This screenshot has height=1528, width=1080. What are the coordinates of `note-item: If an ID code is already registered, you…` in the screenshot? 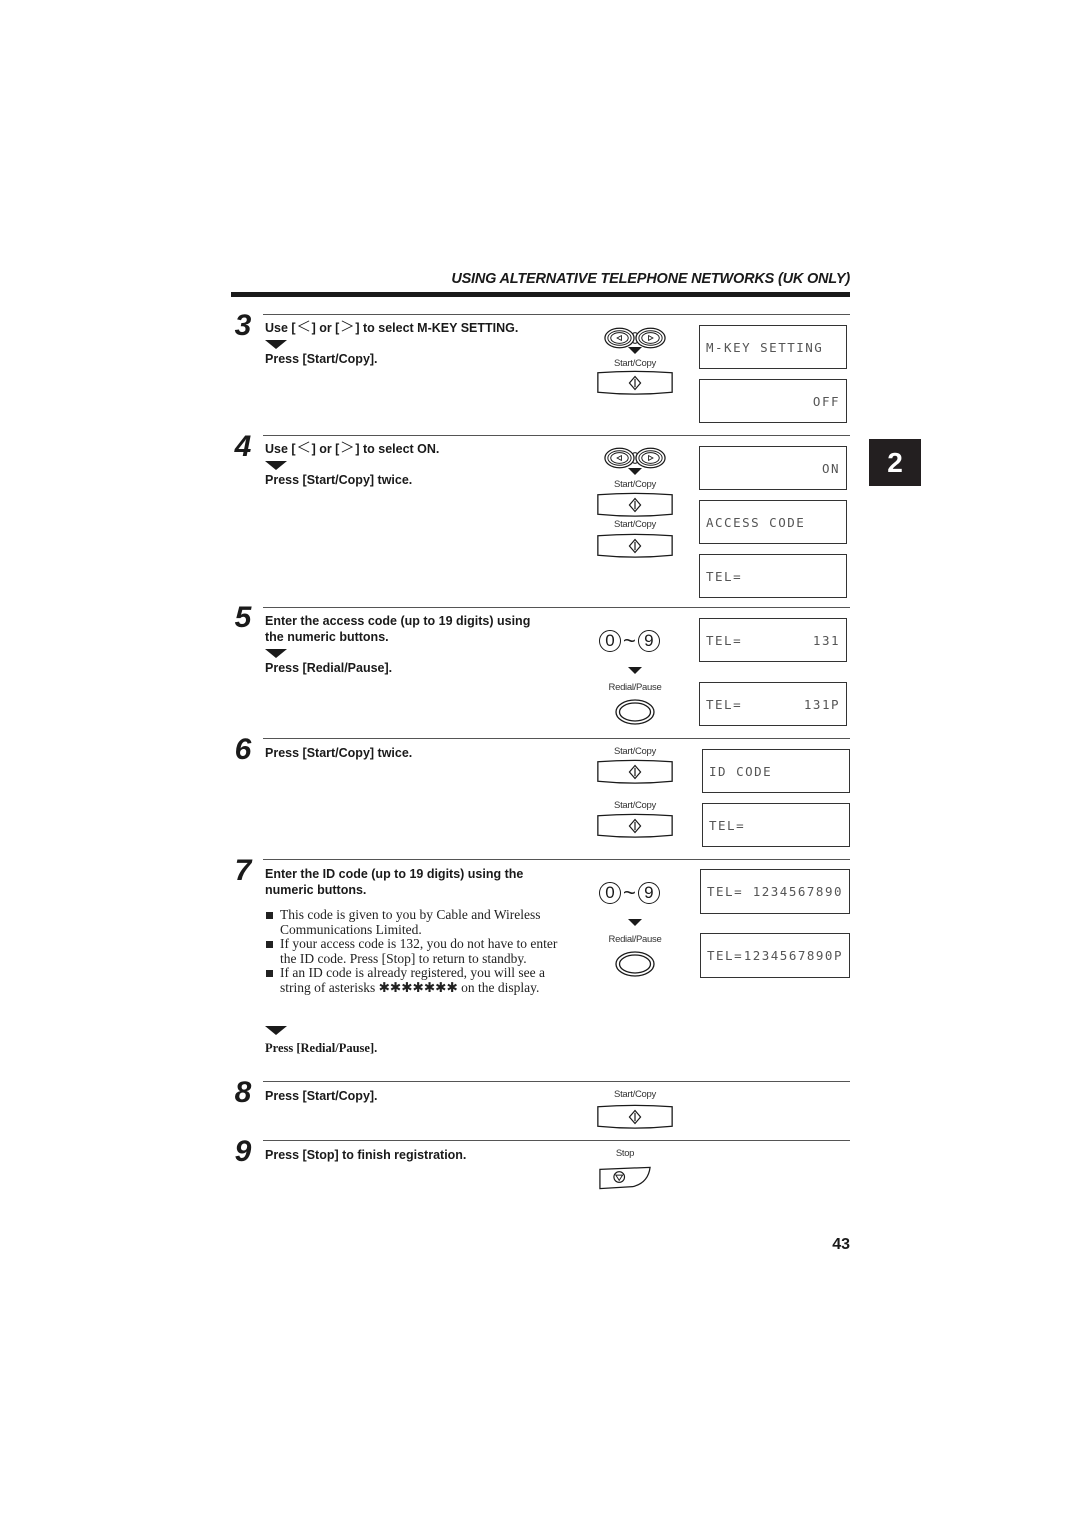 It's located at (420, 980).